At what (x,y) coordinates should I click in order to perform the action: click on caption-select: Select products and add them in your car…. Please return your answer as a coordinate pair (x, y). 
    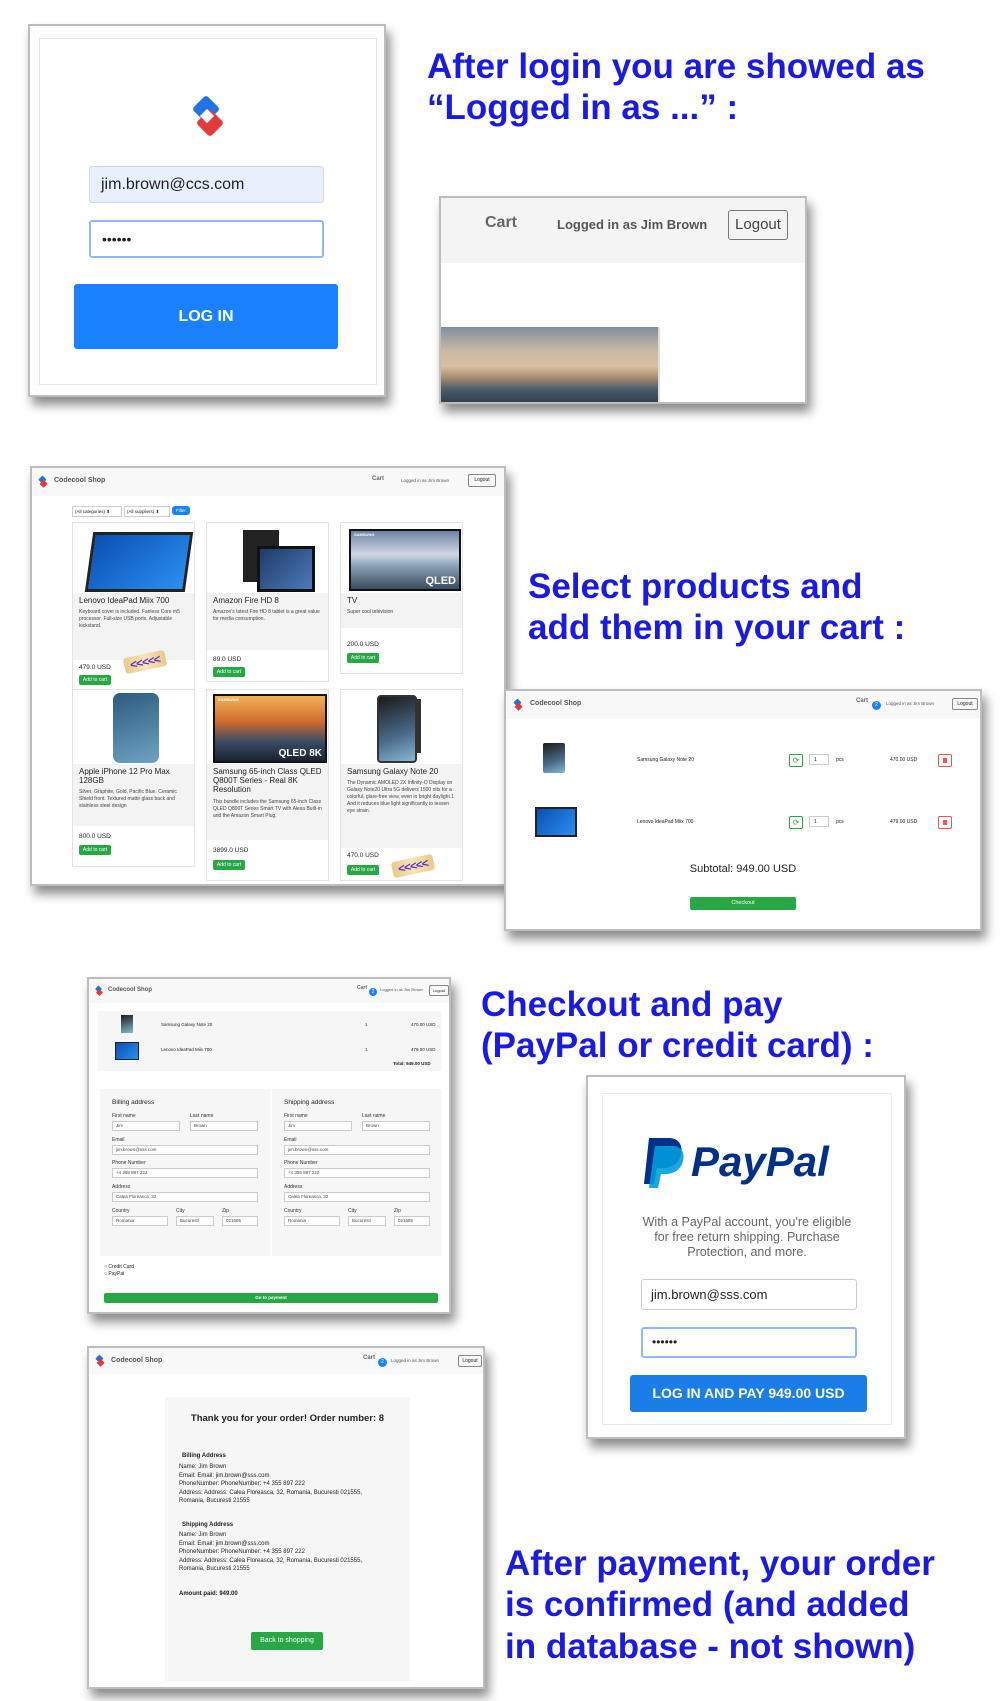
    Looking at the image, I should click on (716, 607).